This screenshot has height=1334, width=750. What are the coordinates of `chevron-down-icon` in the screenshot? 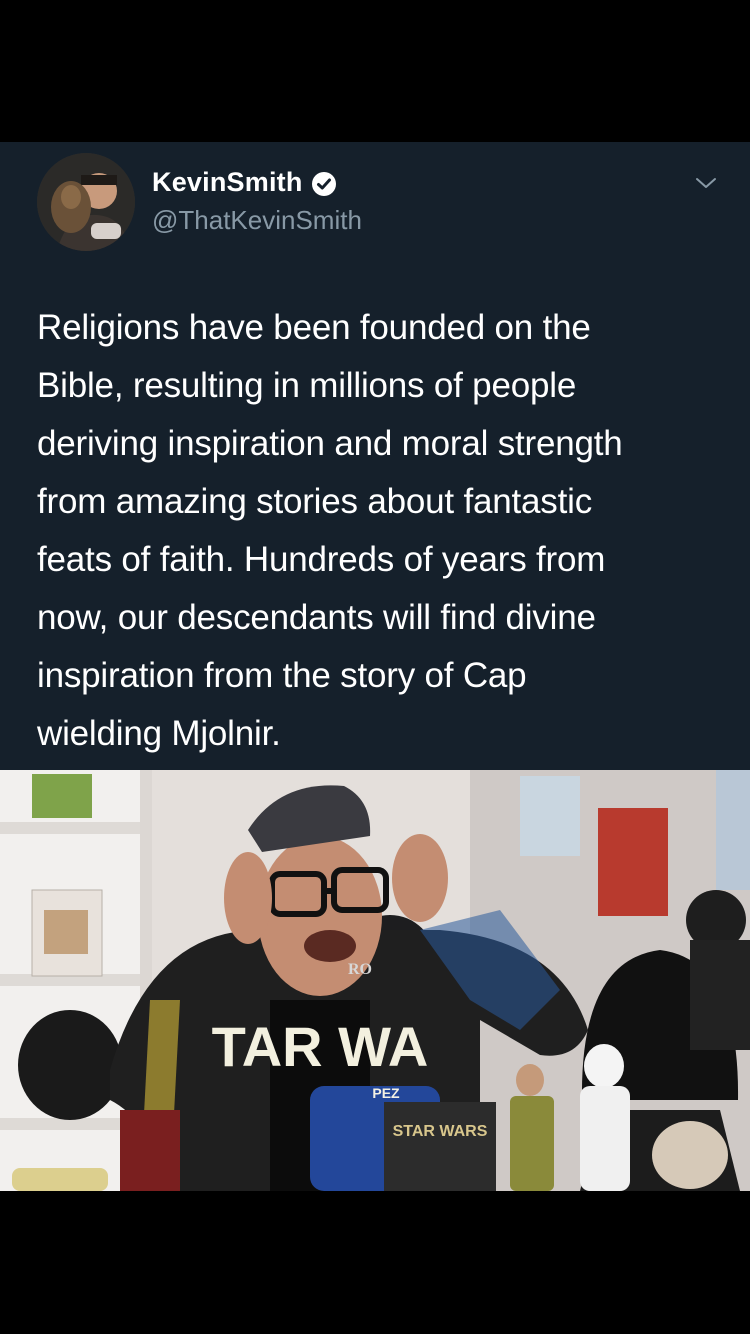 It's located at (706, 183).